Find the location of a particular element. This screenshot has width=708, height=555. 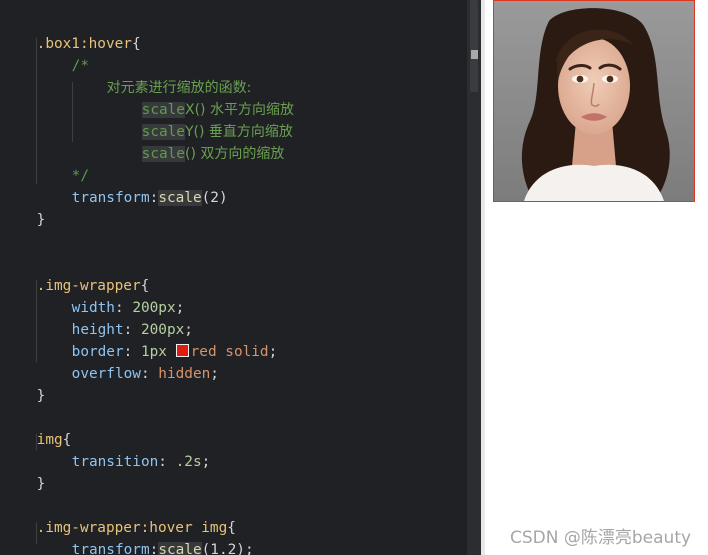

comment-highlight: scale is located at coordinates (163, 154).